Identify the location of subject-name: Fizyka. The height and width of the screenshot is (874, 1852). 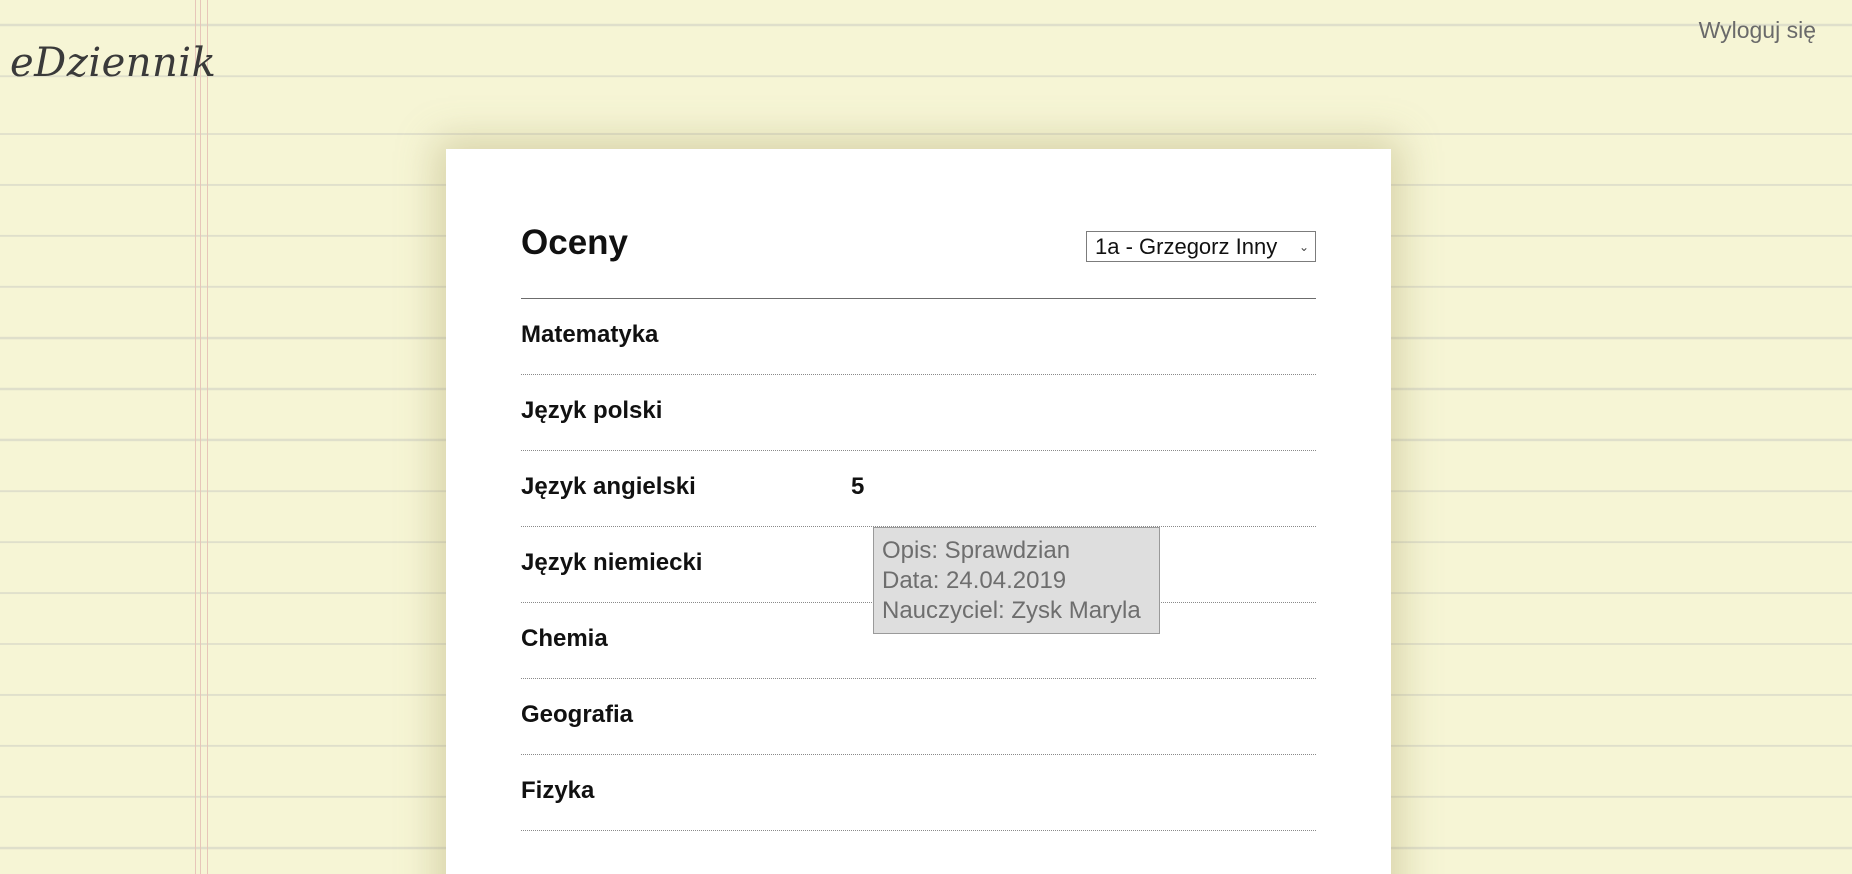
(558, 790).